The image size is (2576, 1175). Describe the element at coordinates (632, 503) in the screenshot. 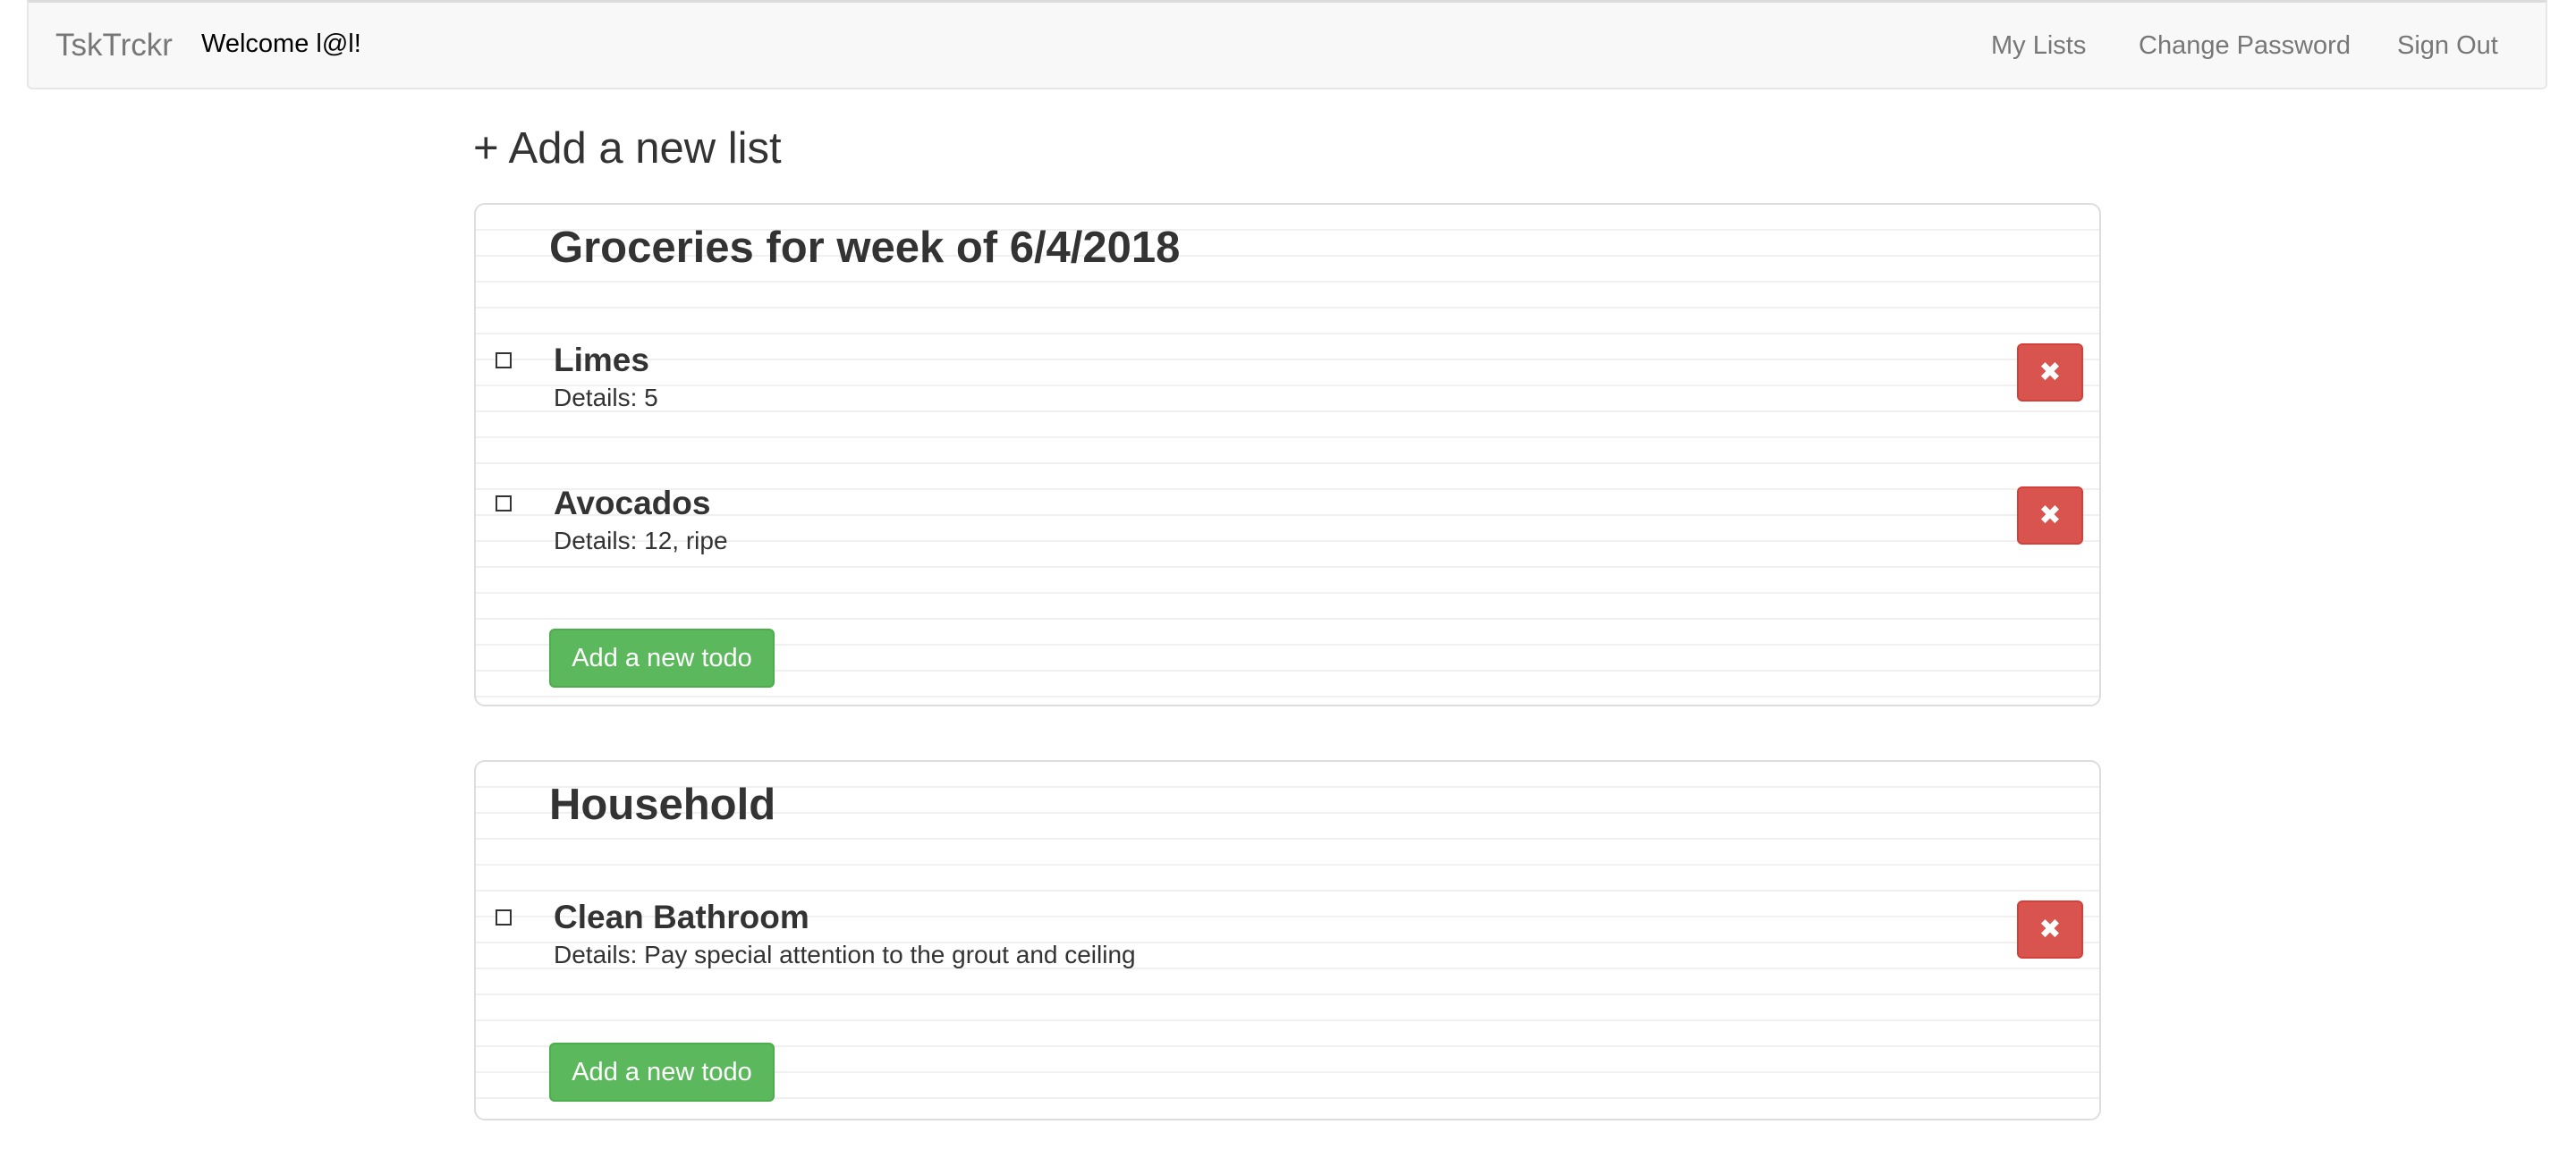

I see `todo-name: Avocados` at that location.